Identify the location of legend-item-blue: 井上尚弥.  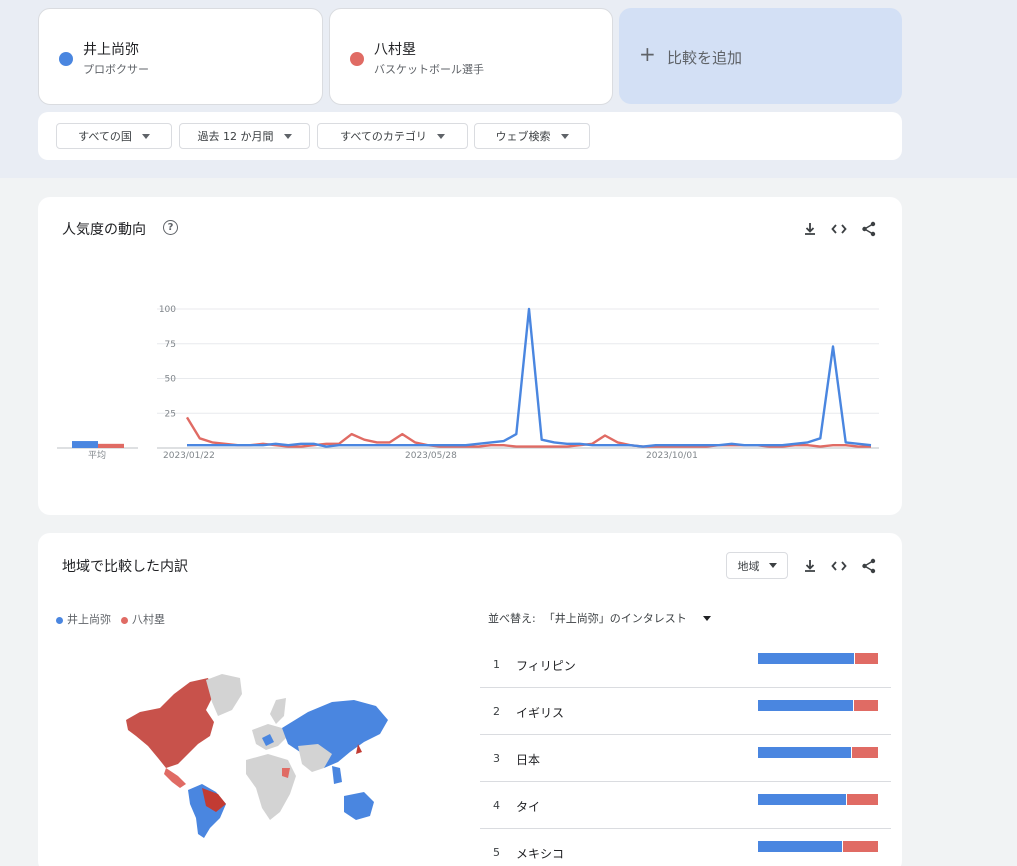
(83, 619).